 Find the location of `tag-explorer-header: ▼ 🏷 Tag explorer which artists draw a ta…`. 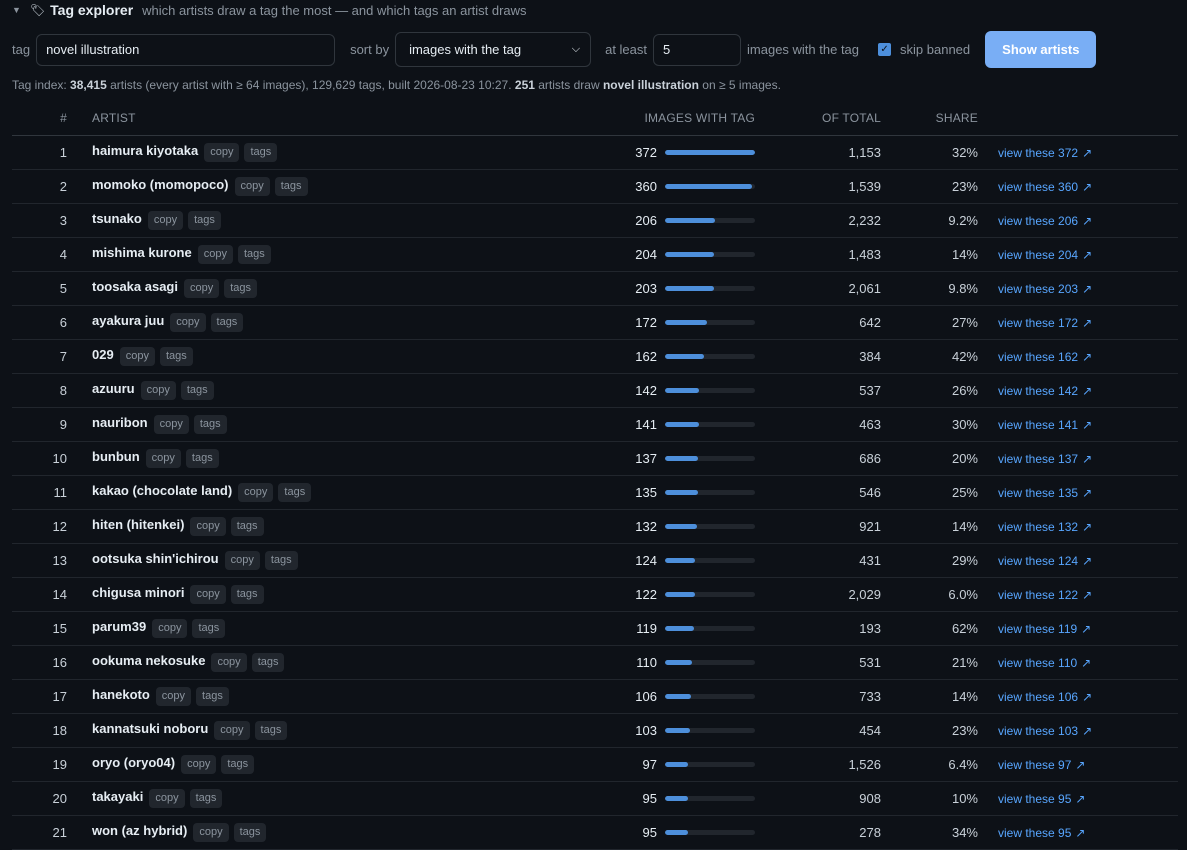

tag-explorer-header: ▼ 🏷 Tag explorer which artists draw a ta… is located at coordinates (269, 10).